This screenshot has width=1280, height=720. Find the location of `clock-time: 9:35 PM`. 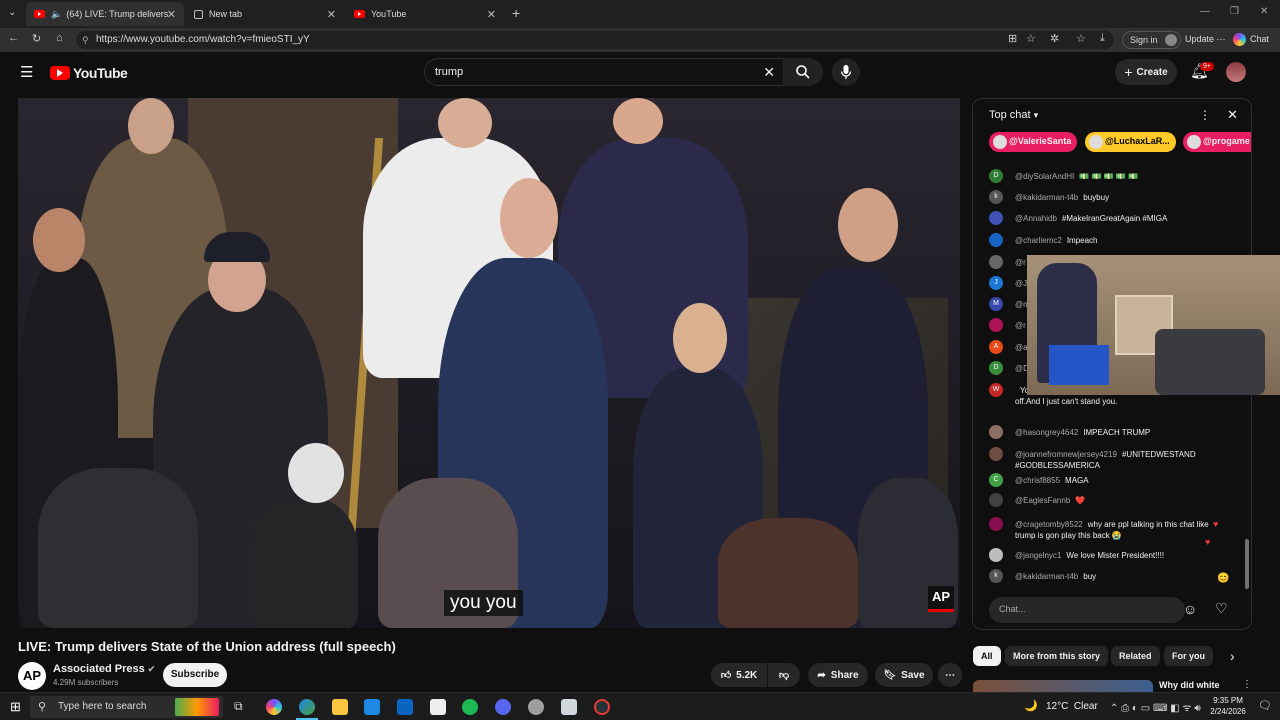

clock-time: 9:35 PM is located at coordinates (1228, 700).